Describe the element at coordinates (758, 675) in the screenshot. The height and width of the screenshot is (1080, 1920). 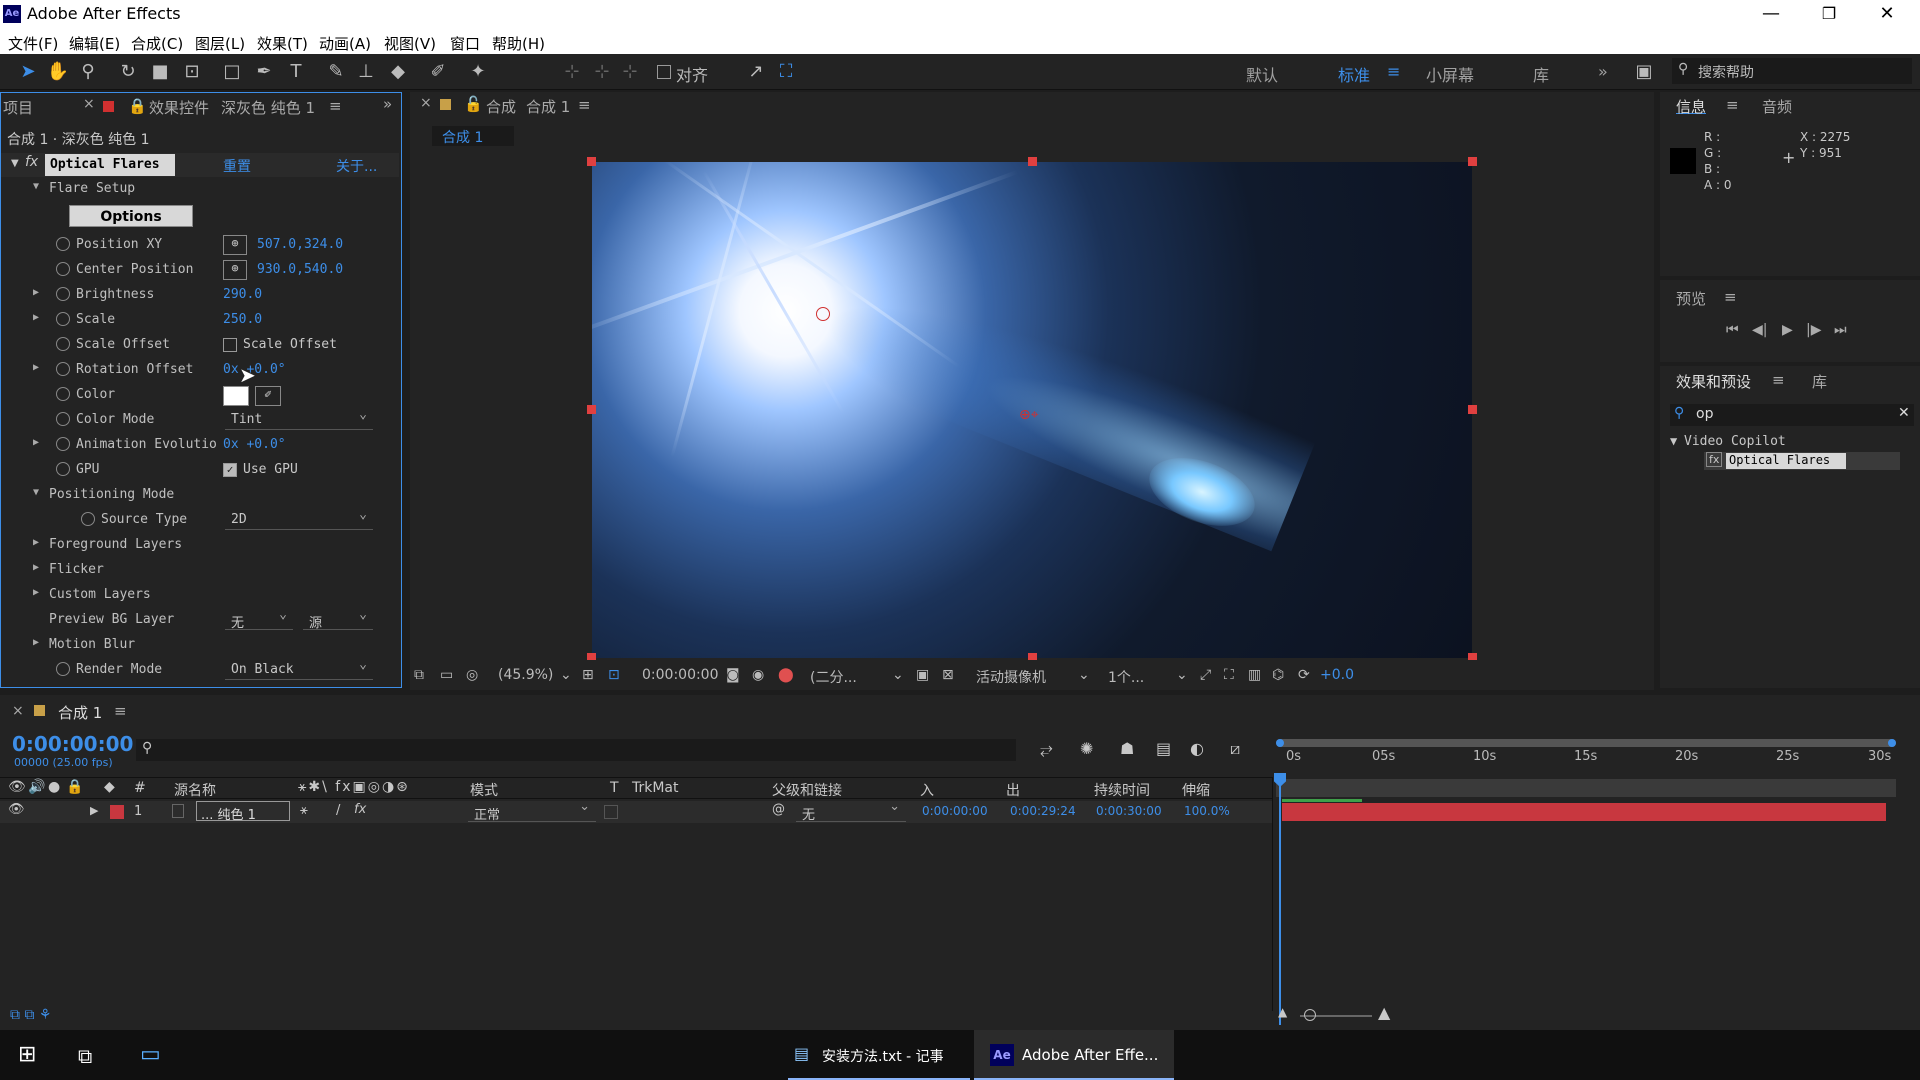
I see `show-snapshot-icon: ◉` at that location.